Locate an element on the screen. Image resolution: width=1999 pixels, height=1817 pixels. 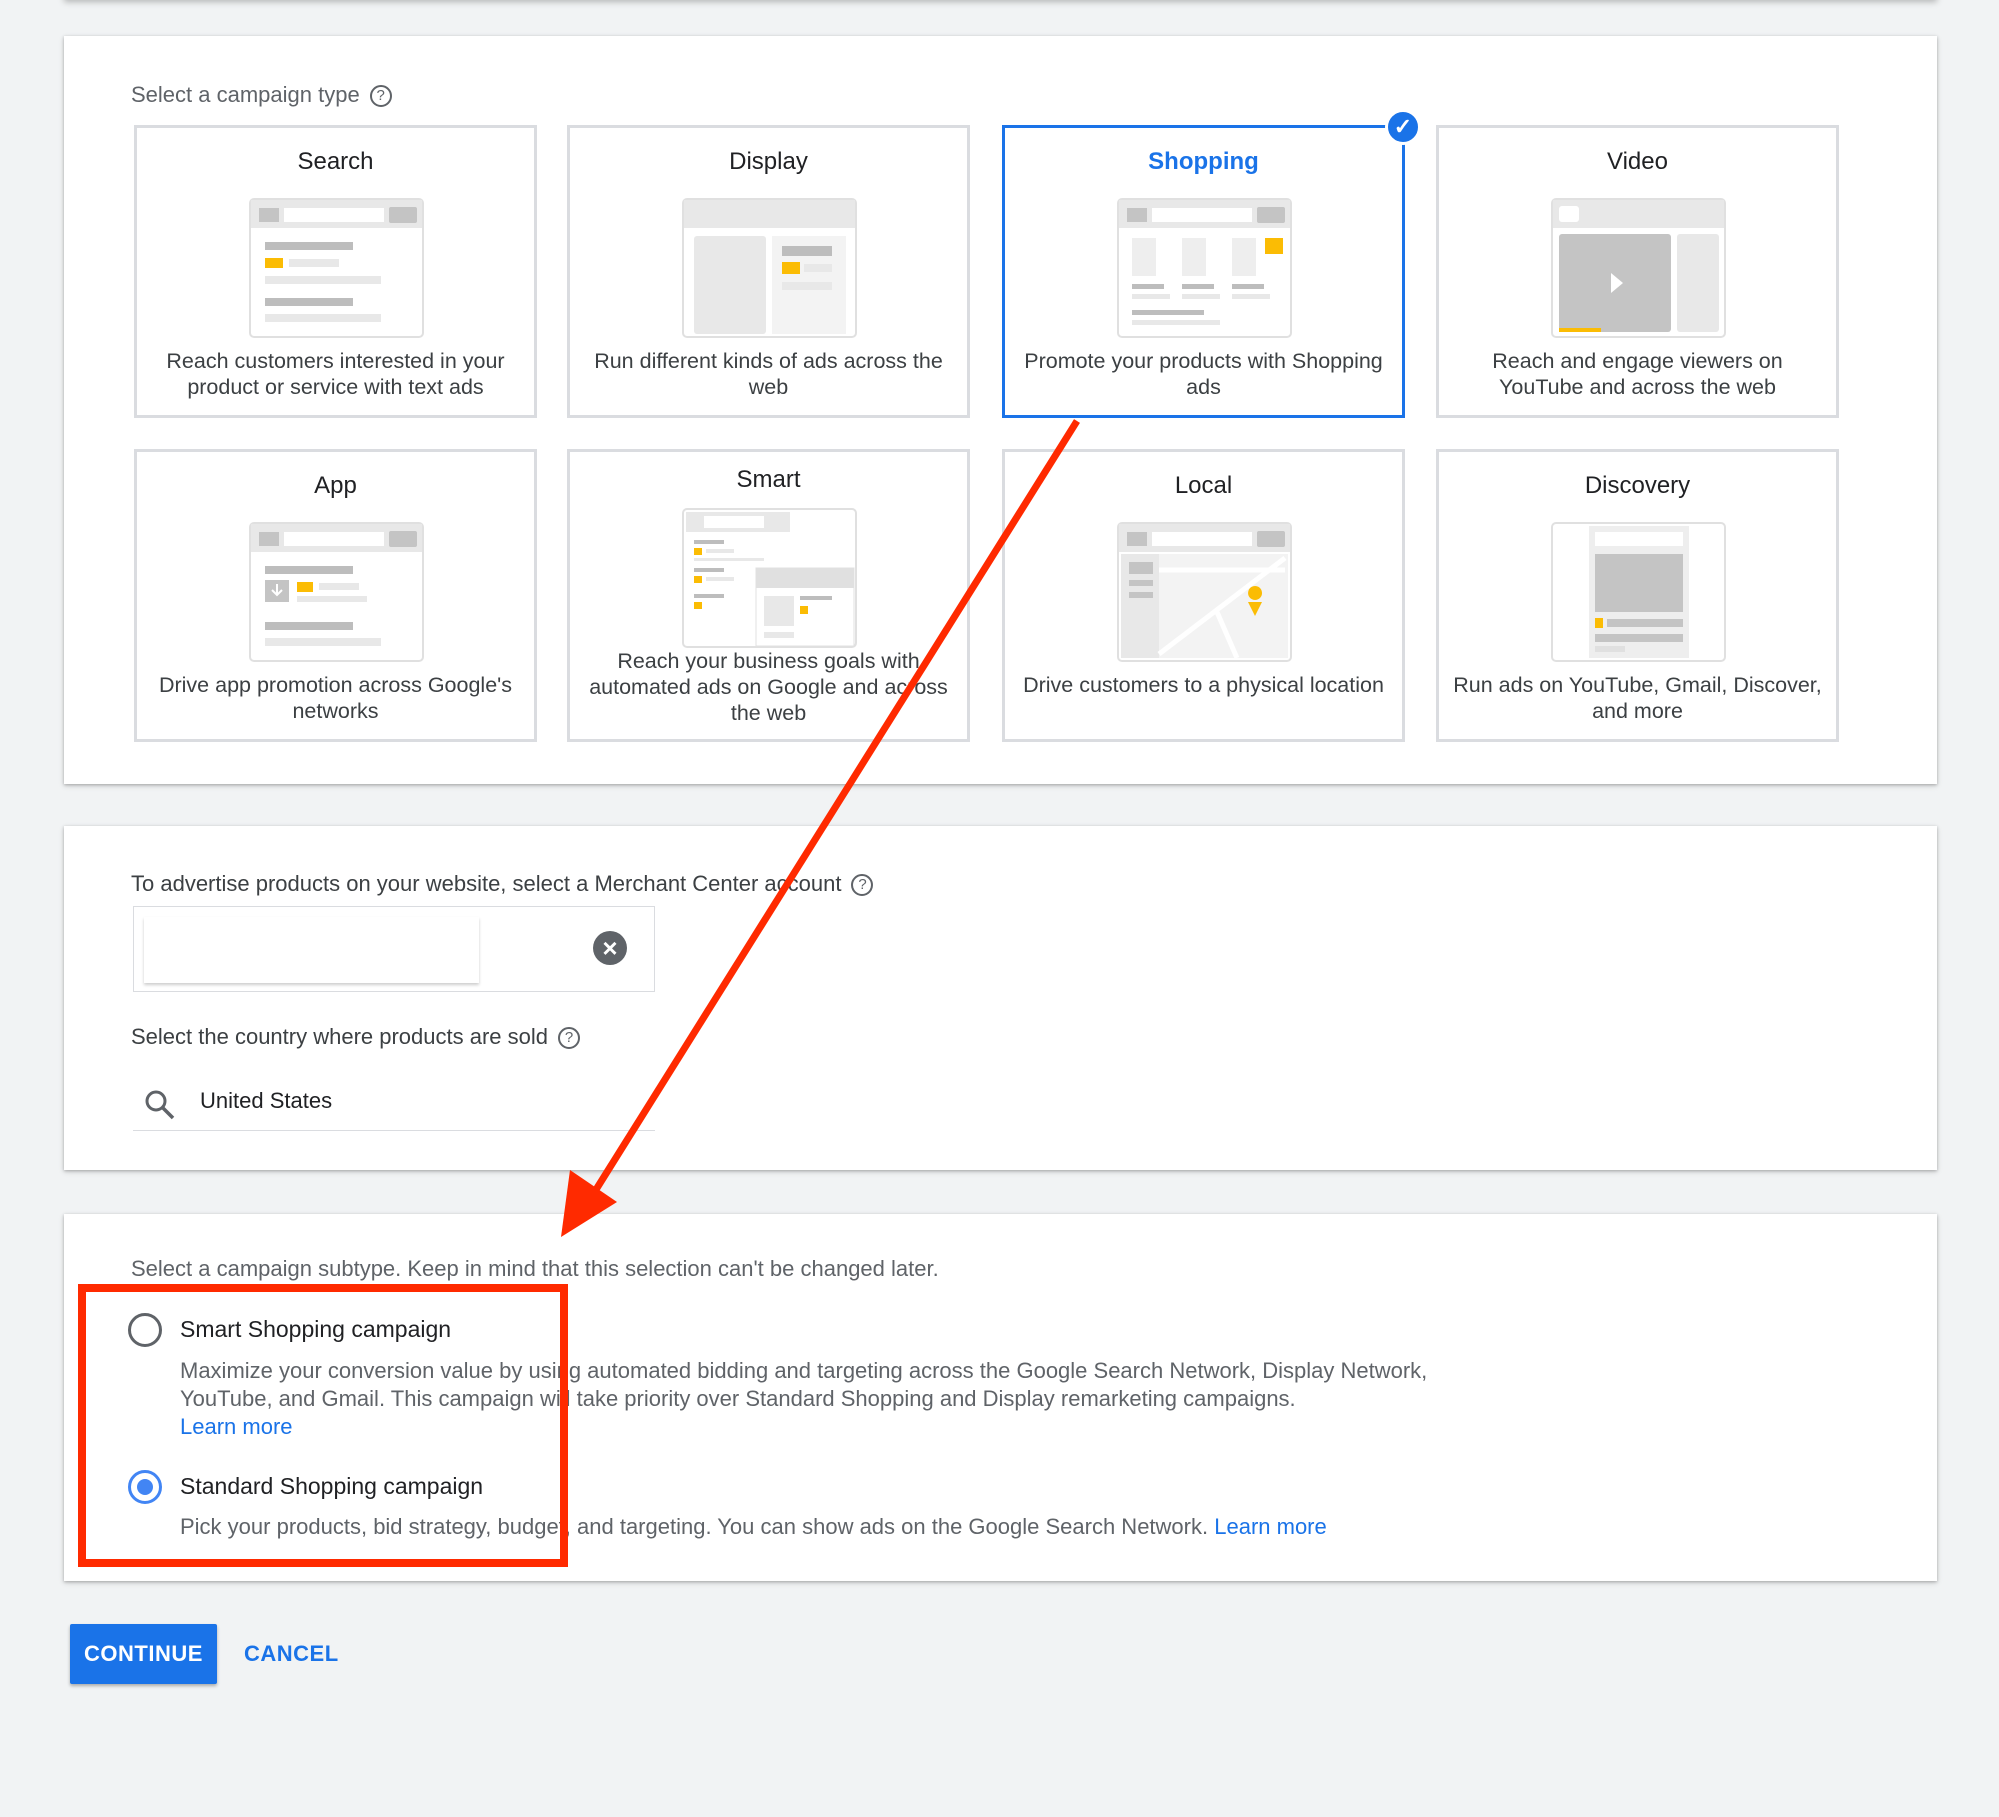
standard-shopping-radio is located at coordinates (145, 1487).